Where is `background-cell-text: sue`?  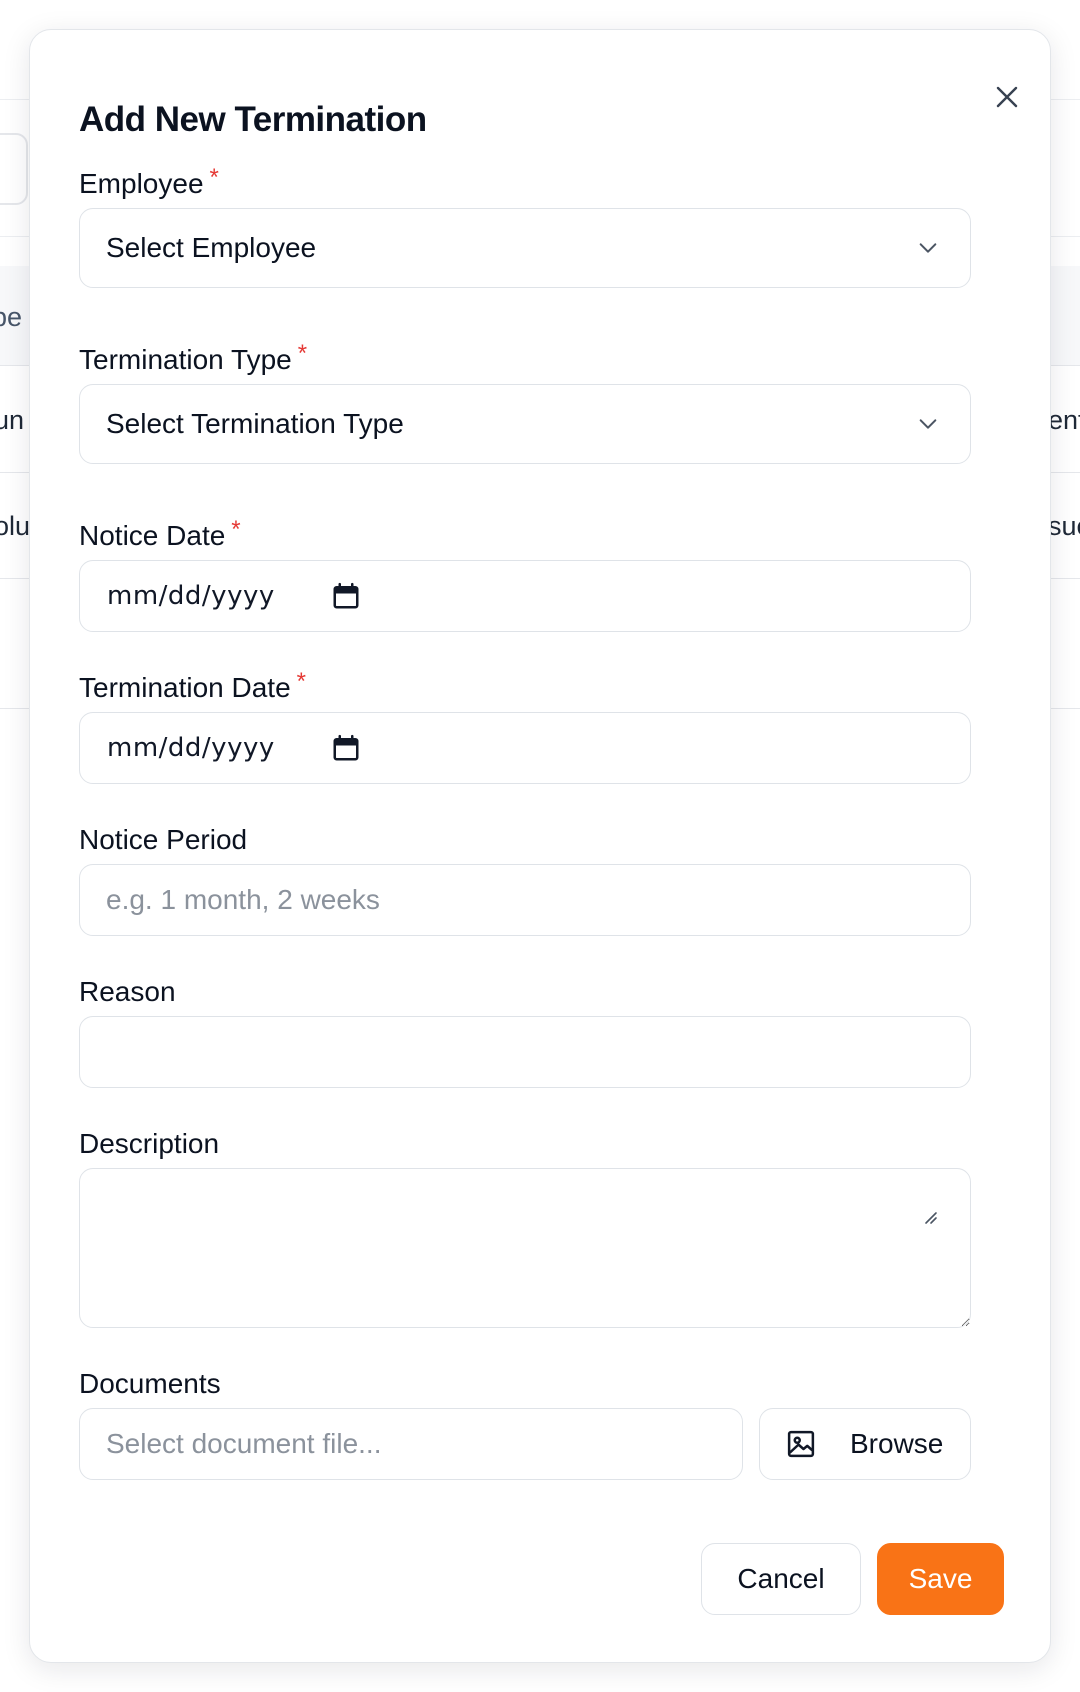
background-cell-text: sue is located at coordinates (1064, 526).